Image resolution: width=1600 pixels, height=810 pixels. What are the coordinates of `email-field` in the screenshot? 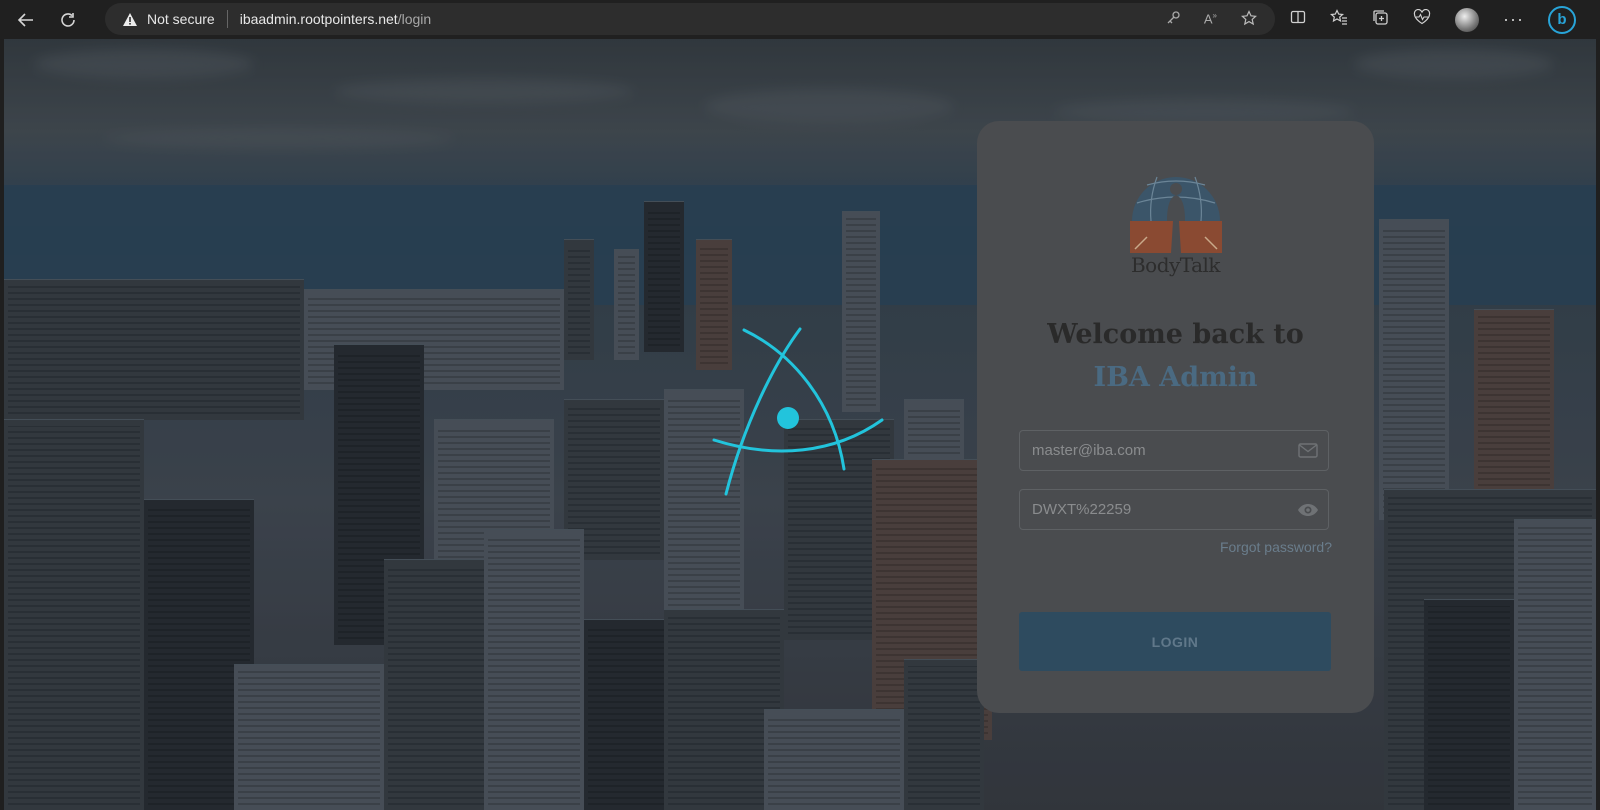 It's located at (1174, 450).